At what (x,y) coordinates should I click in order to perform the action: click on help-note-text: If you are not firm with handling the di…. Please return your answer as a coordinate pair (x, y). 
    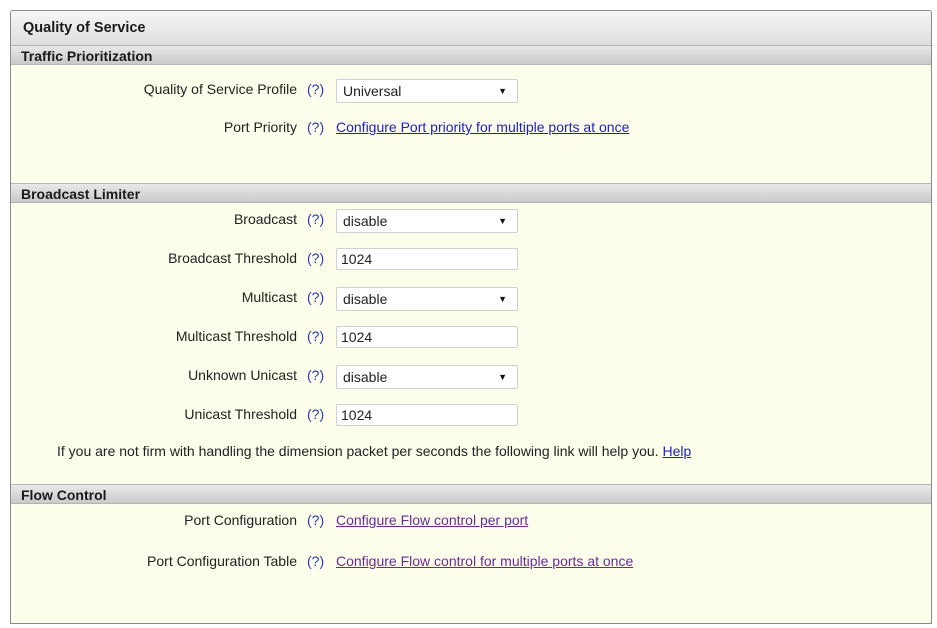
    Looking at the image, I should click on (358, 451).